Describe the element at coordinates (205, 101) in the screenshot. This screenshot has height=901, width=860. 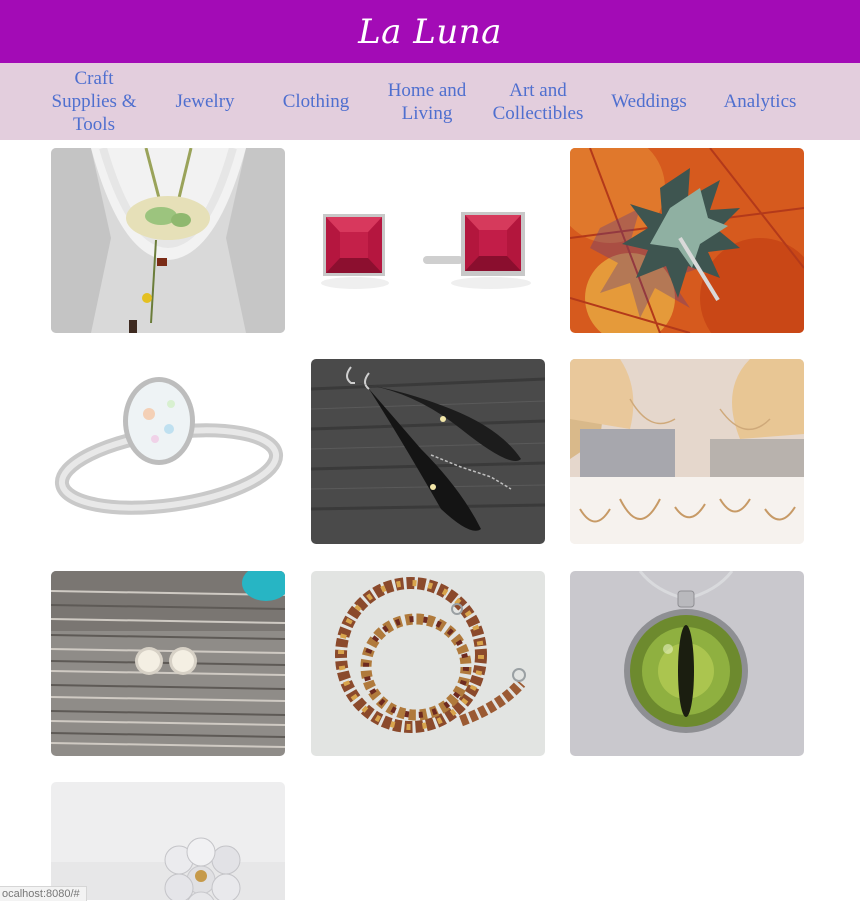
I see `nav-item-jewelry: Jewelry` at that location.